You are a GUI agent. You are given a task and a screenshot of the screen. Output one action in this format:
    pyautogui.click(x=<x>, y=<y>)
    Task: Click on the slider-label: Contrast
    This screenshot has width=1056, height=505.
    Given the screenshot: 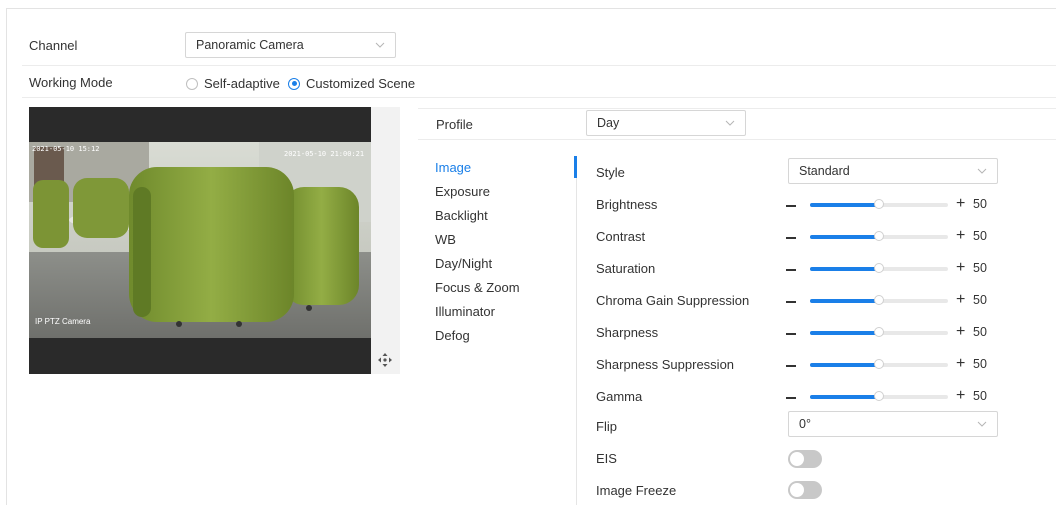 What is the action you would take?
    pyautogui.click(x=621, y=236)
    